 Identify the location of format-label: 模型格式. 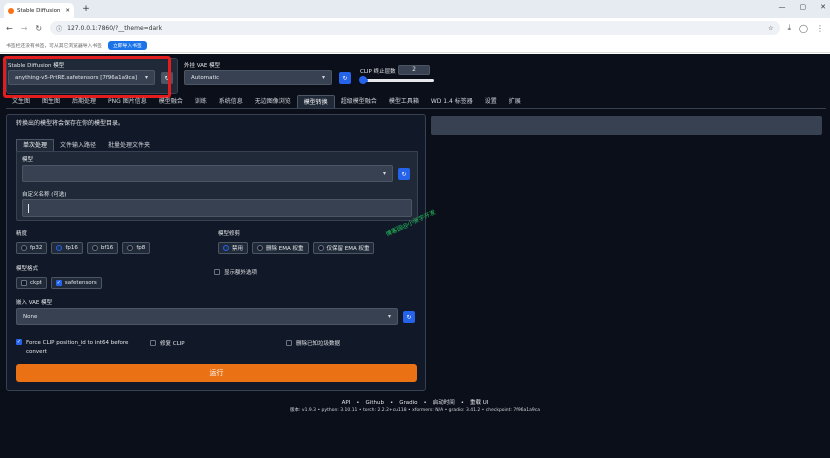
(27, 269).